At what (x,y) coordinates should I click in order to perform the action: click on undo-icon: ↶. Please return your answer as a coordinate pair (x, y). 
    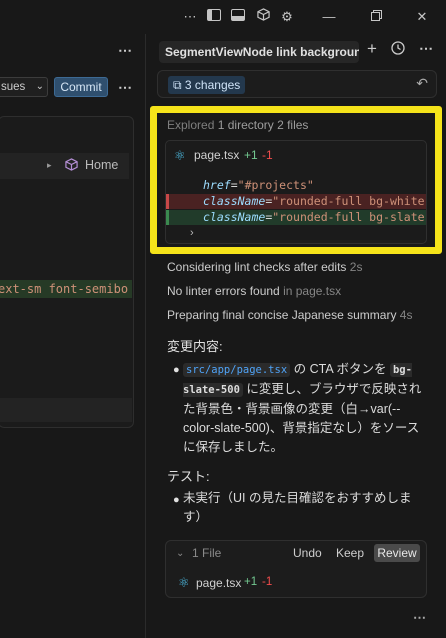
    Looking at the image, I should click on (422, 83).